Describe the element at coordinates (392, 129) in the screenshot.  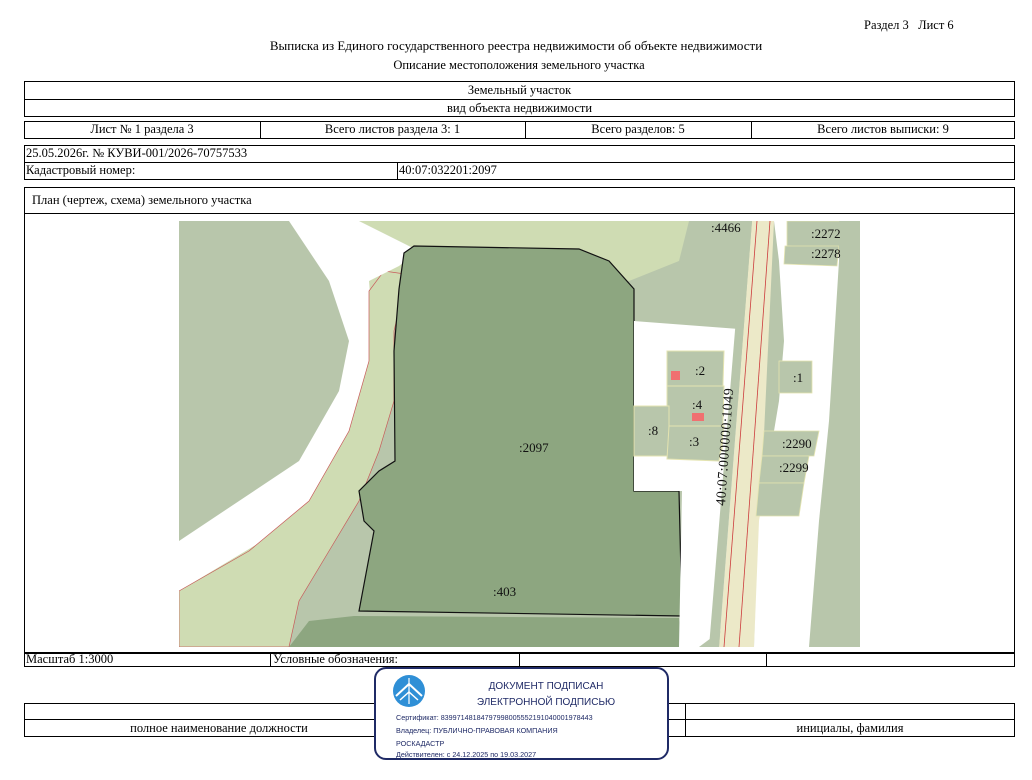
I see `total-sheets-section: Всего листов раздела 3: 1` at that location.